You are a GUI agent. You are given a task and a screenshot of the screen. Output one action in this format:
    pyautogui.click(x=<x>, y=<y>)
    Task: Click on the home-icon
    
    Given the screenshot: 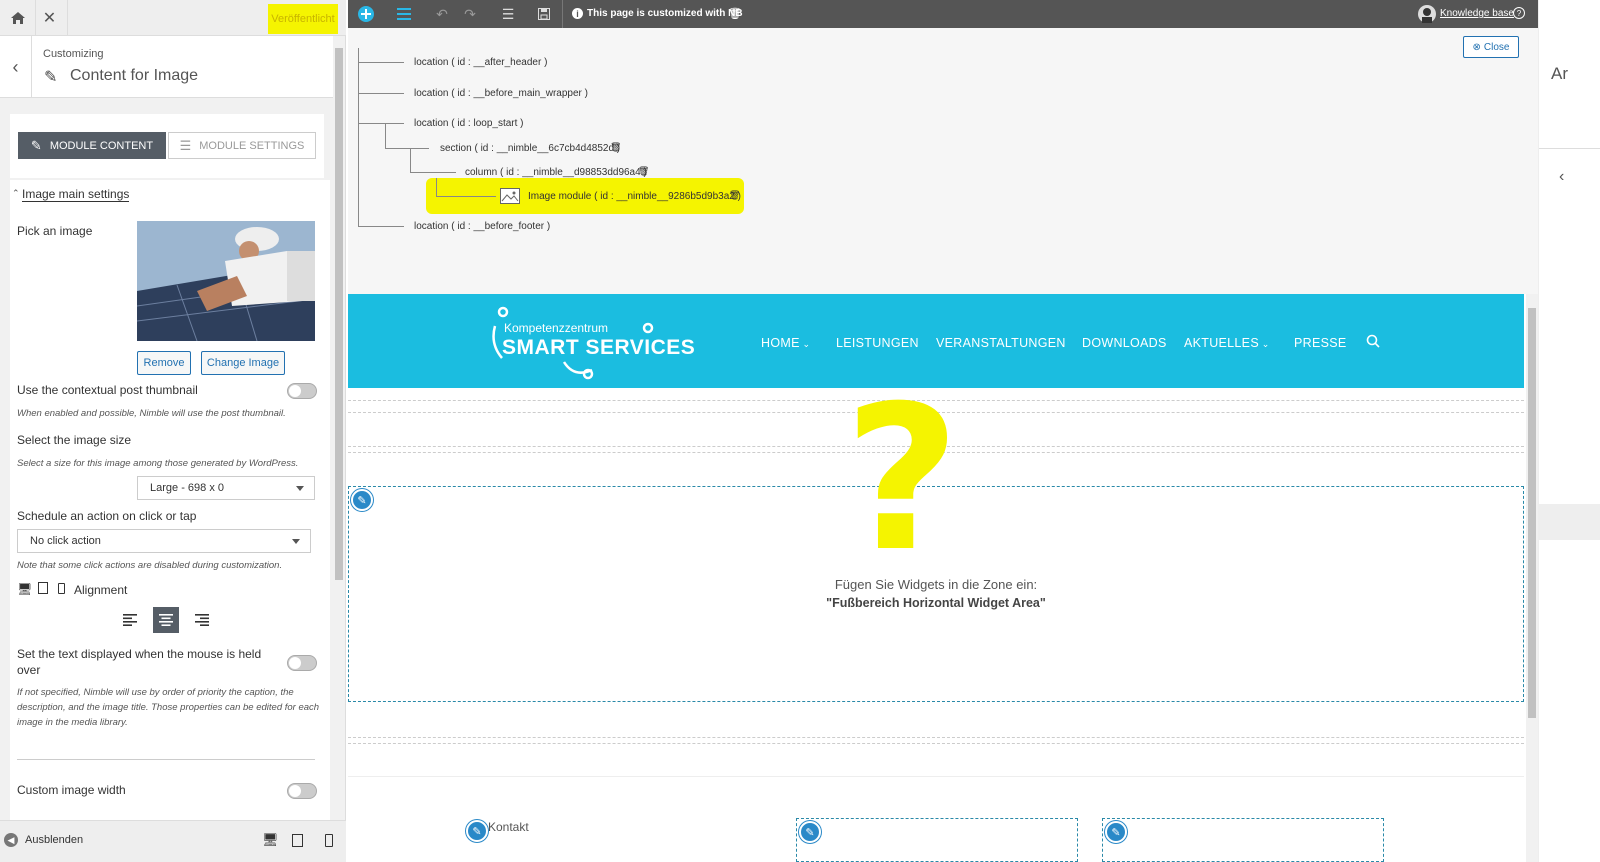 What is the action you would take?
    pyautogui.click(x=18, y=18)
    